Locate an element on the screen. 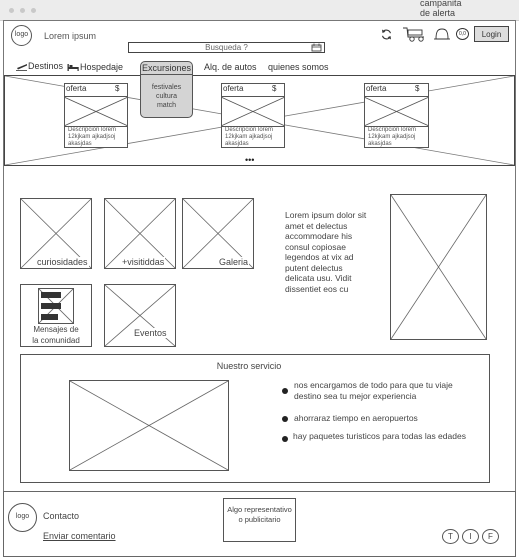 This screenshot has height=558, width=519. nav-item-hospedaje: Hospedaje is located at coordinates (101, 67).